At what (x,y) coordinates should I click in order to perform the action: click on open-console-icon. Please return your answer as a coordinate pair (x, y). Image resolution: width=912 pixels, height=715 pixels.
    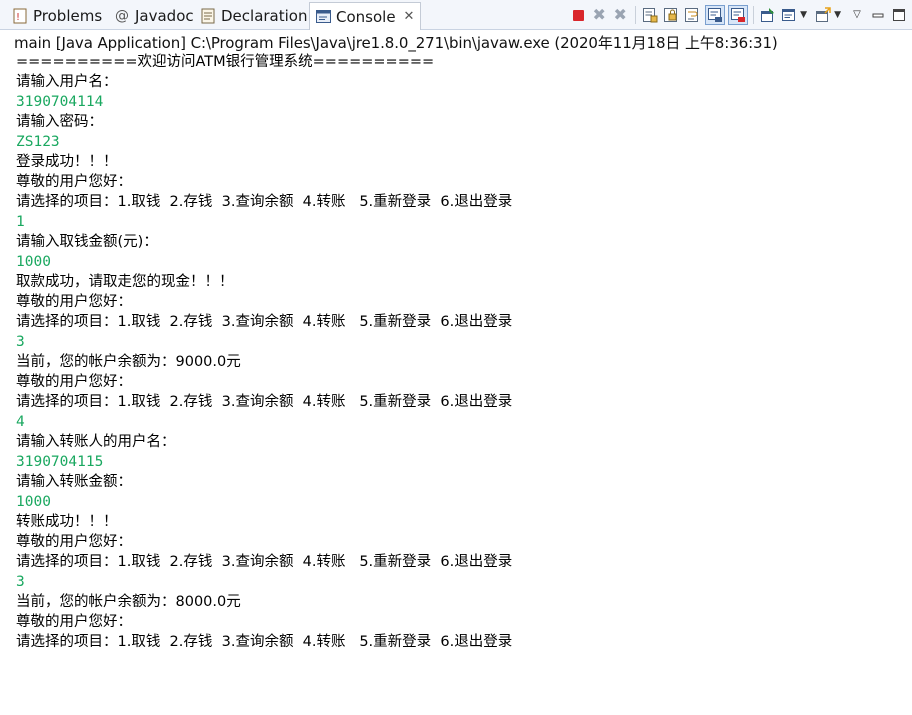
    Looking at the image, I should click on (823, 15).